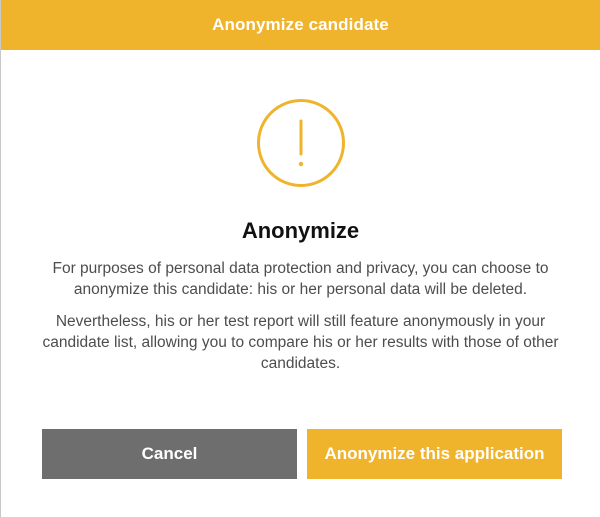  What do you see at coordinates (434, 454) in the screenshot?
I see `anonymize-button: Anonymize this application` at bounding box center [434, 454].